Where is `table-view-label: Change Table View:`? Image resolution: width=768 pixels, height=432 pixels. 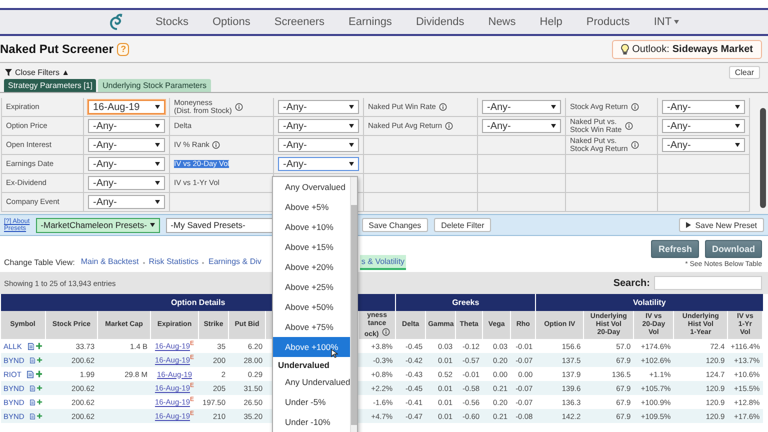 table-view-label: Change Table View: is located at coordinates (39, 262).